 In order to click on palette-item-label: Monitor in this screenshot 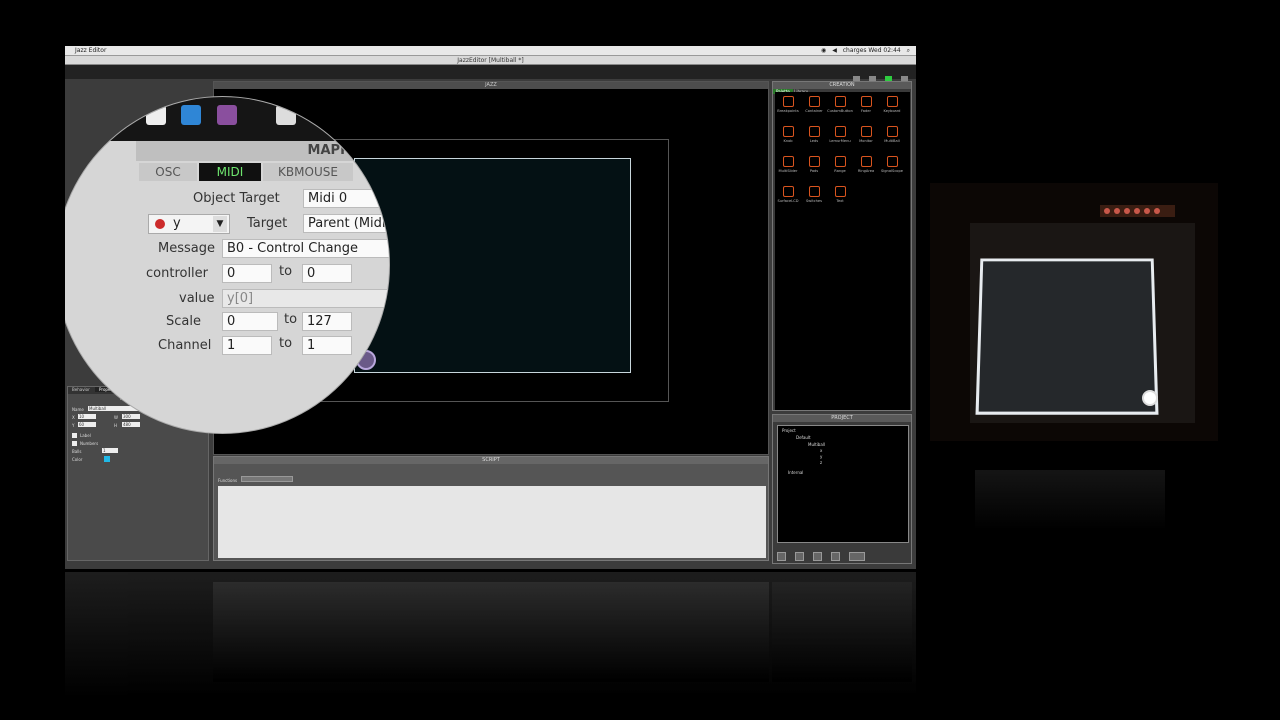, I will do `click(866, 141)`.